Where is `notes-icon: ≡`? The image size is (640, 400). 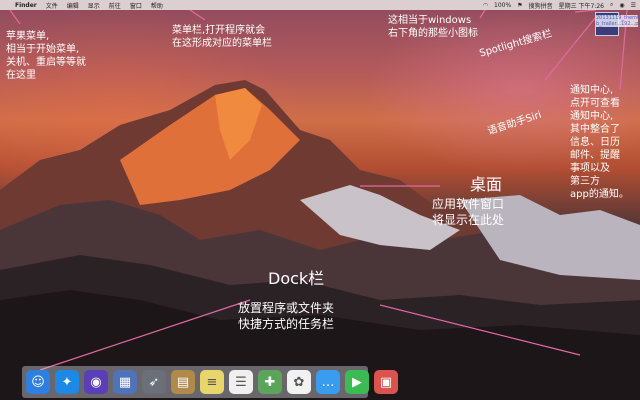
notes-icon: ≡ is located at coordinates (212, 382).